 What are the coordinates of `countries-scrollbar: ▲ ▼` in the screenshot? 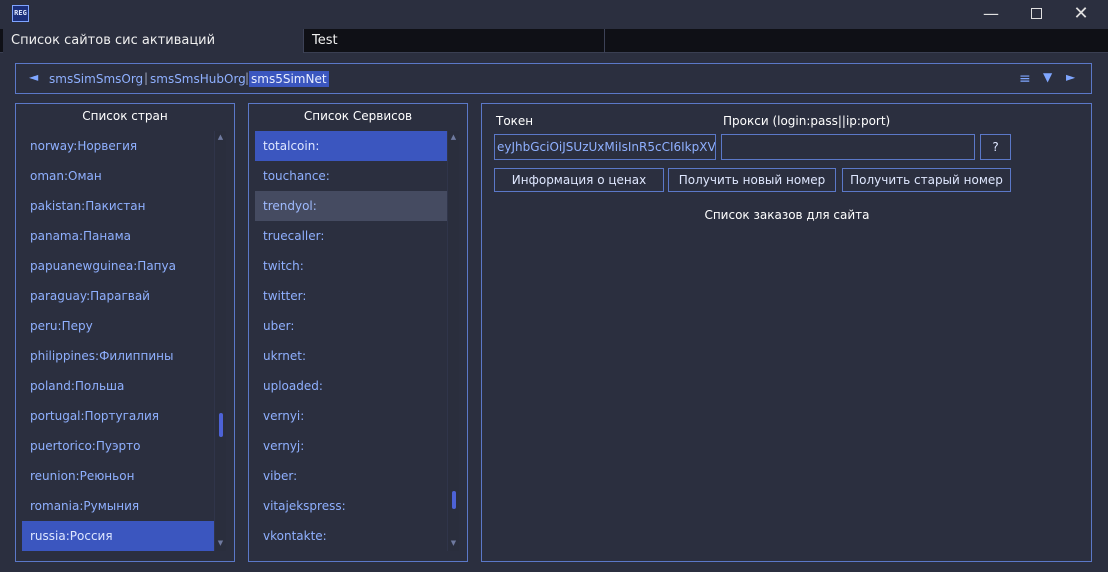 It's located at (220, 341).